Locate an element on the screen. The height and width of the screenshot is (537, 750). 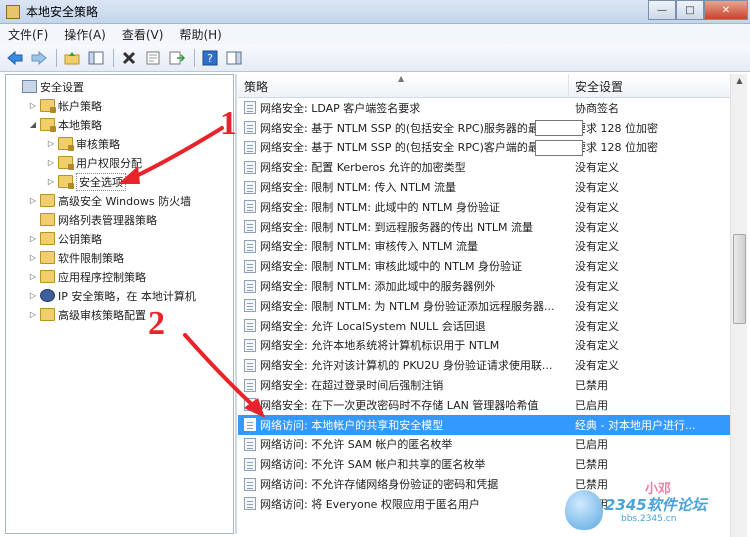
annotation-number-2: 2 is located at coordinates (156, 323).